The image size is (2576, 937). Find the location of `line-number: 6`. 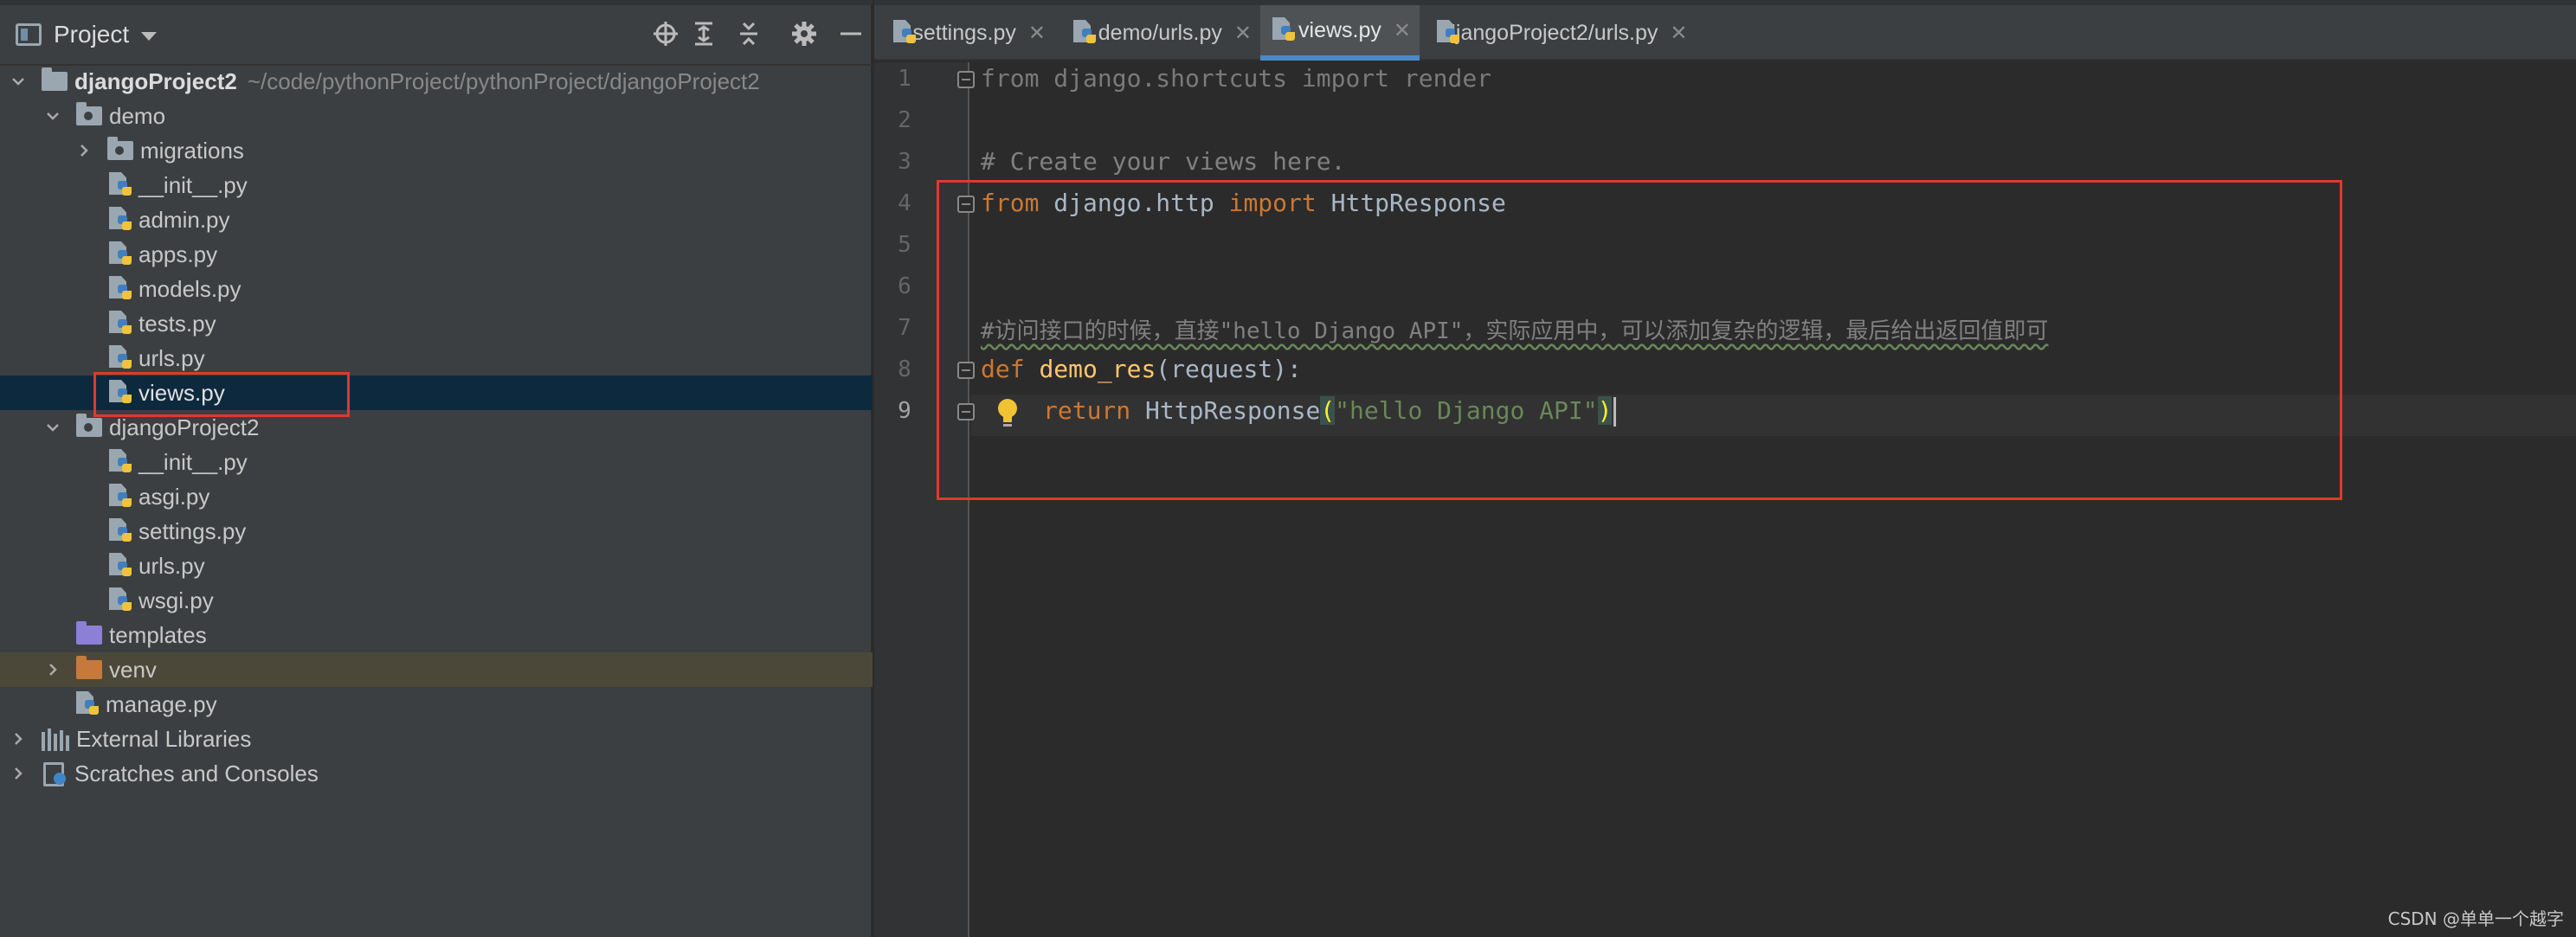

line-number: 6 is located at coordinates (904, 286).